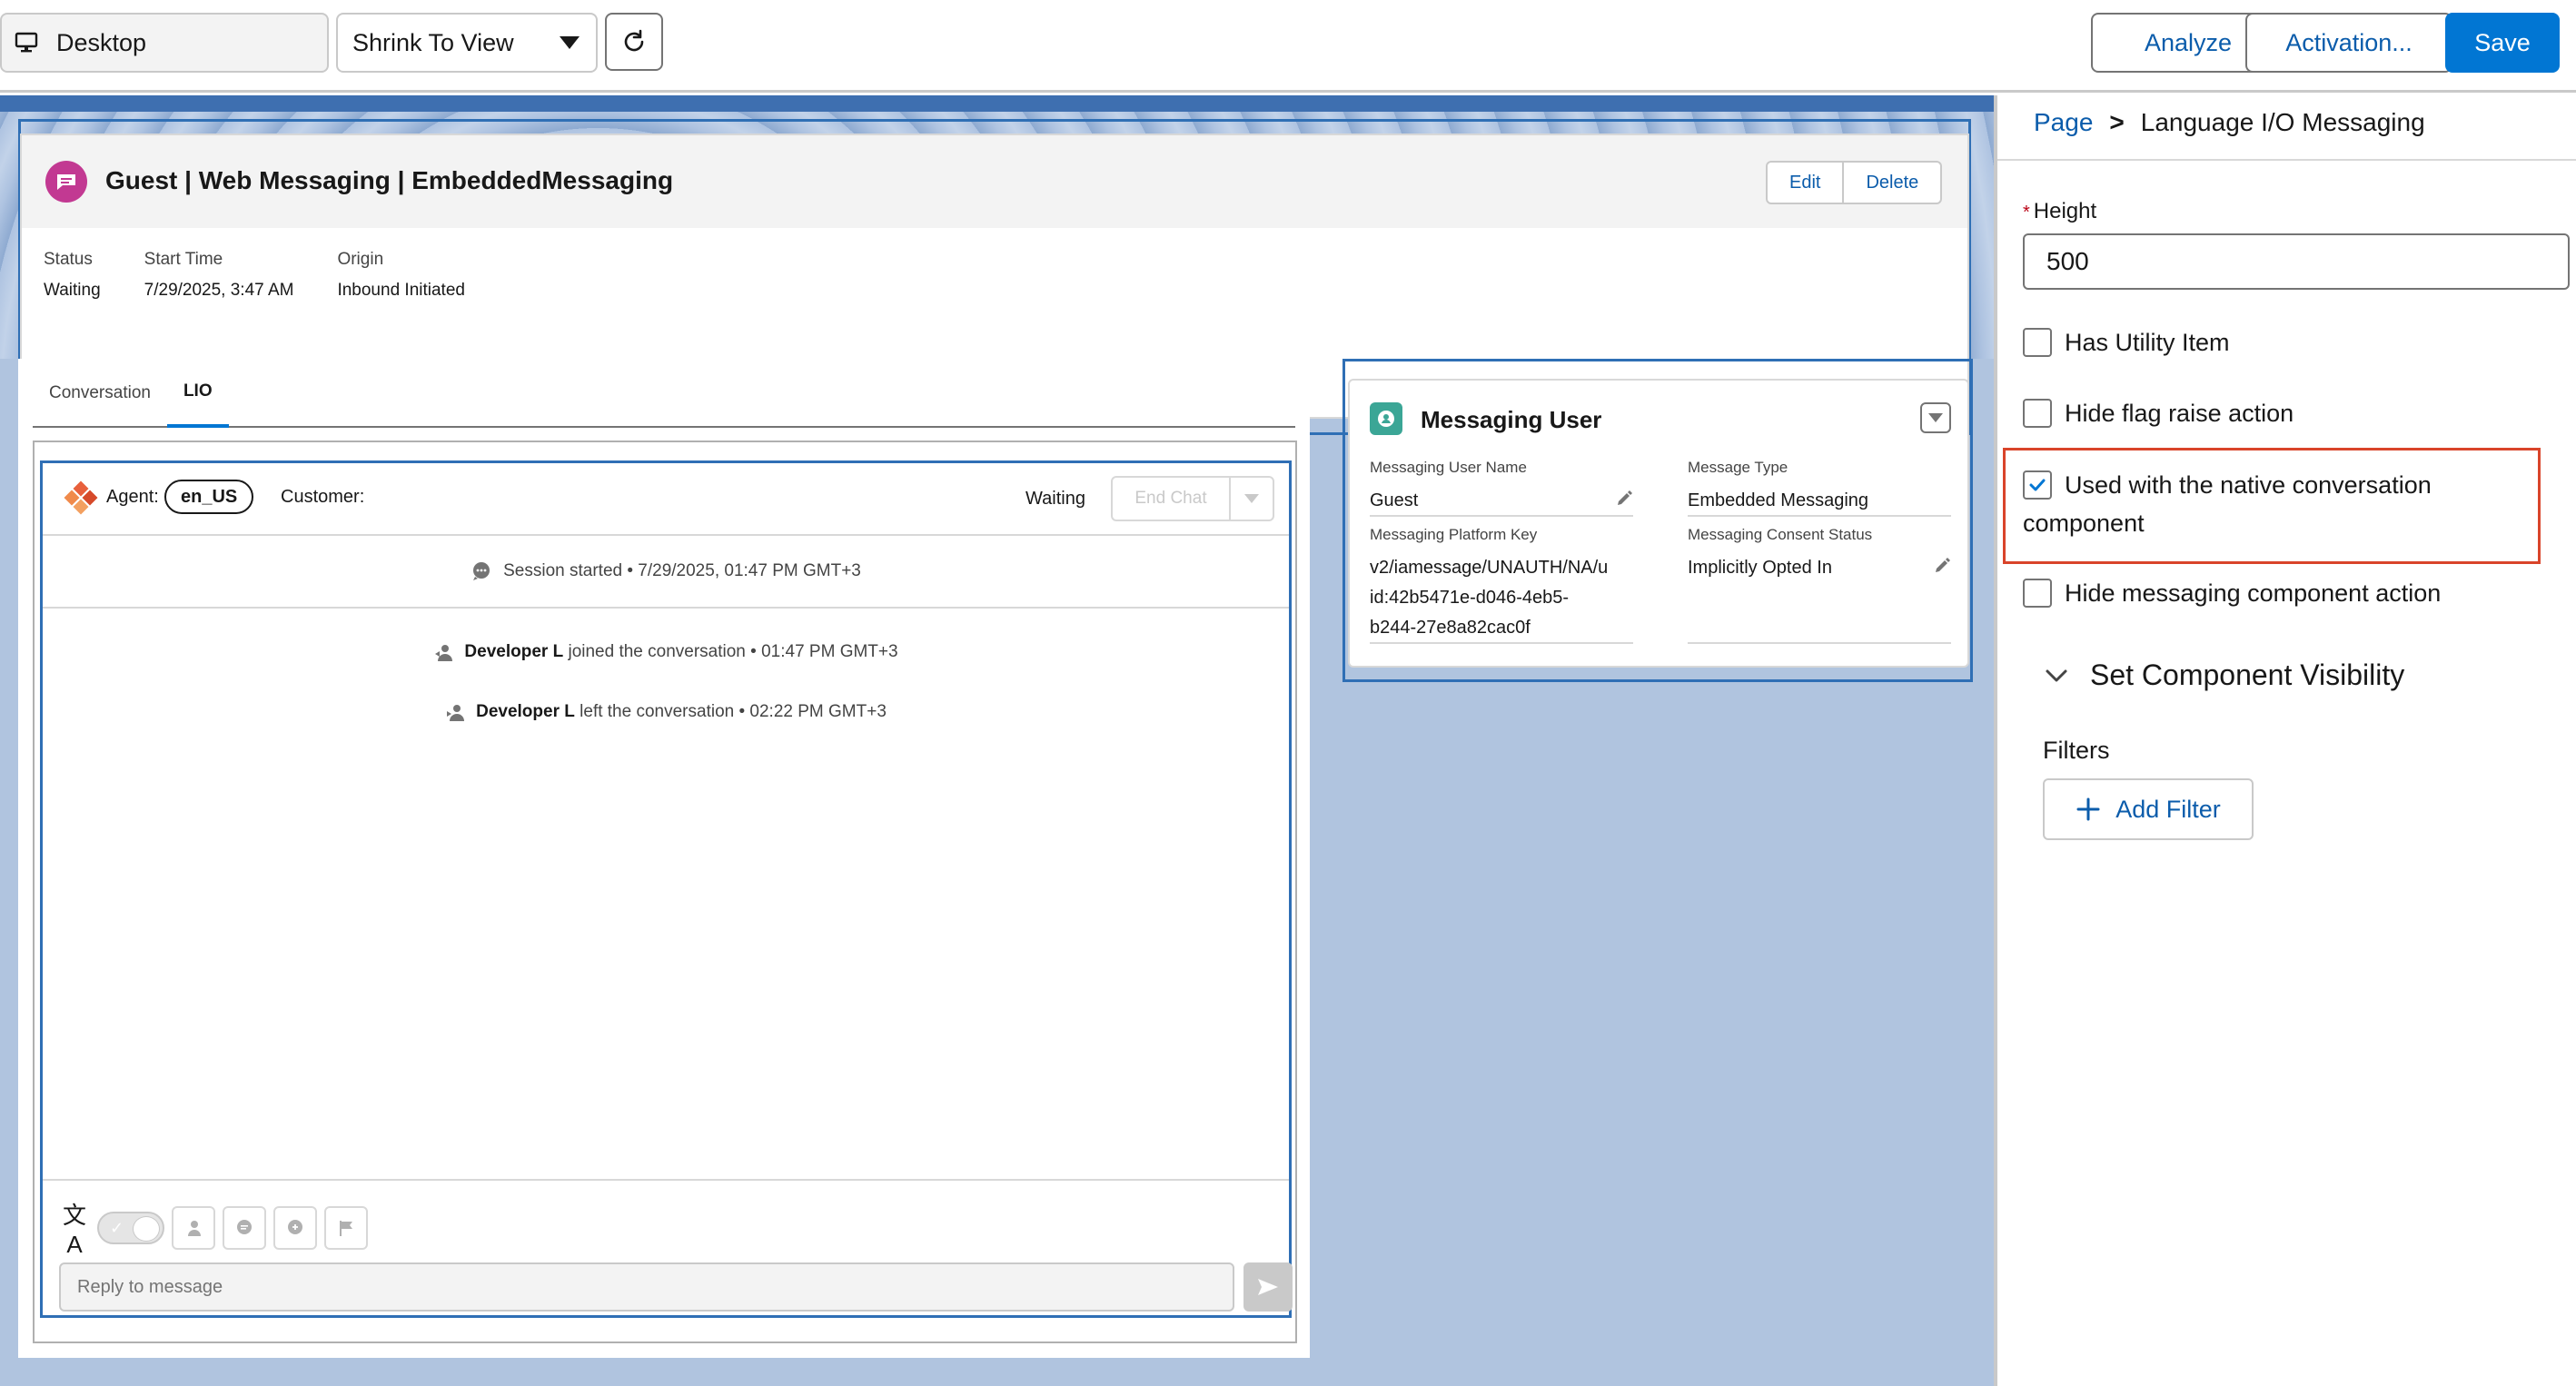 The width and height of the screenshot is (2576, 1386). What do you see at coordinates (1252, 499) in the screenshot?
I see `end-chat-menu-chevron-icon` at bounding box center [1252, 499].